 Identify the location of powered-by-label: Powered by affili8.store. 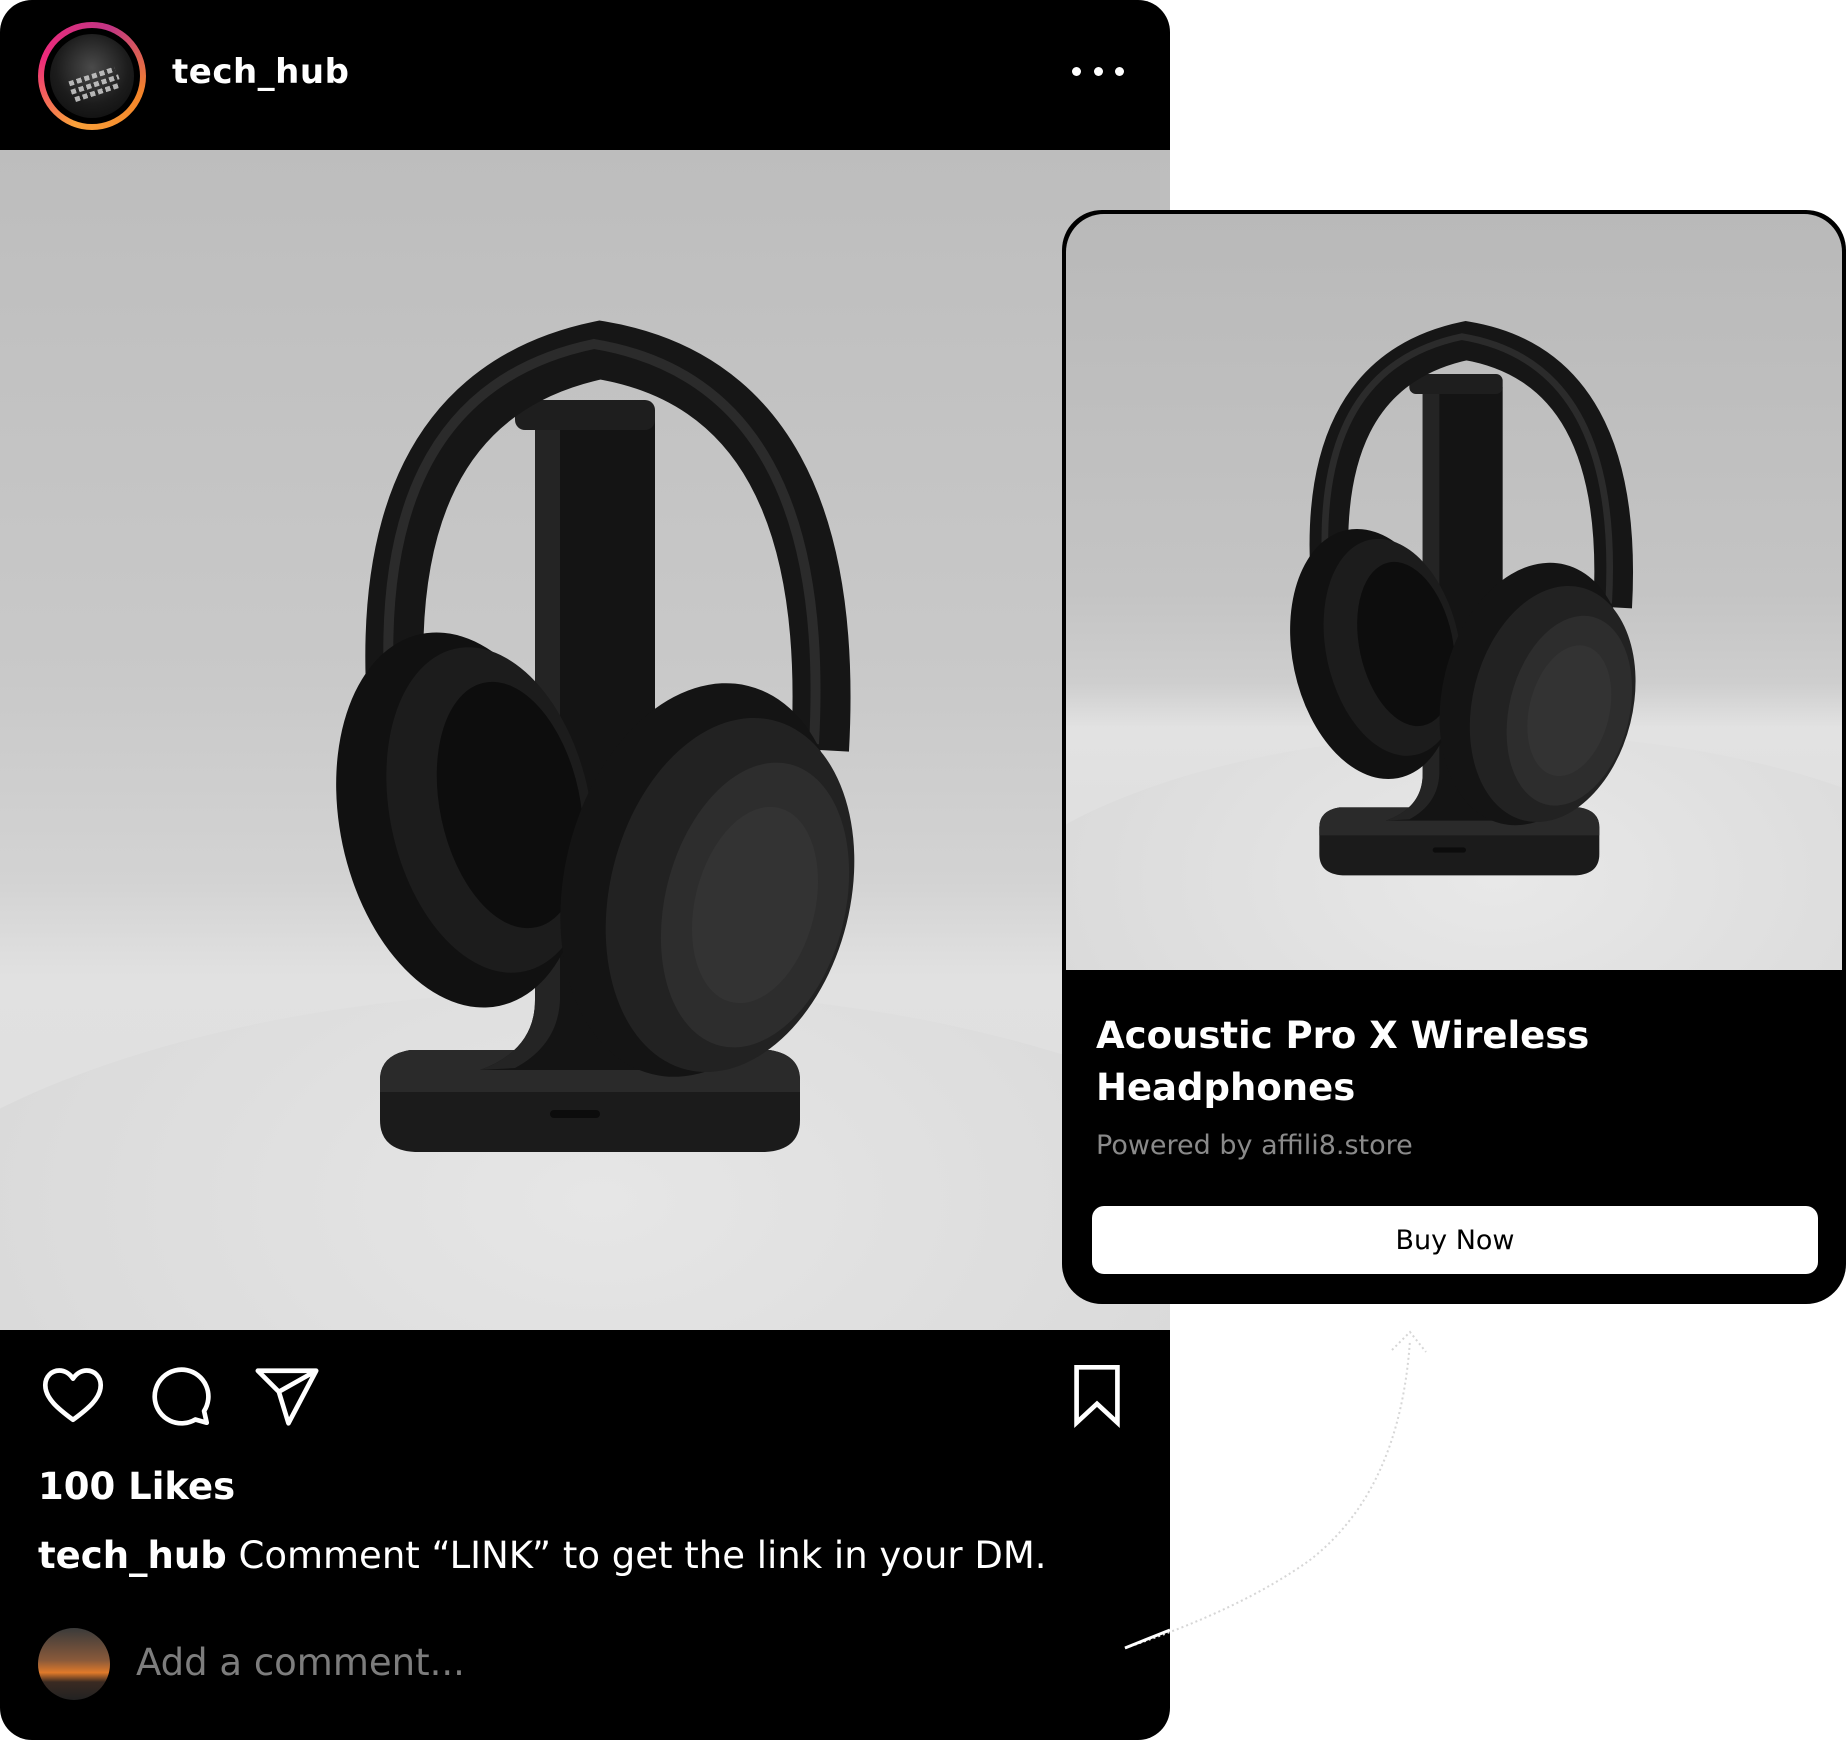
(1254, 1145).